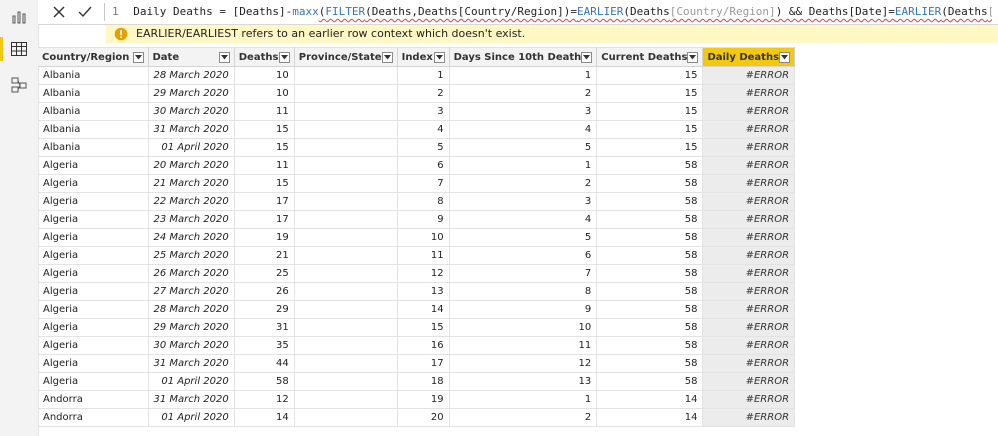 This screenshot has width=998, height=436. I want to click on cell-deaths: 26, so click(264, 291).